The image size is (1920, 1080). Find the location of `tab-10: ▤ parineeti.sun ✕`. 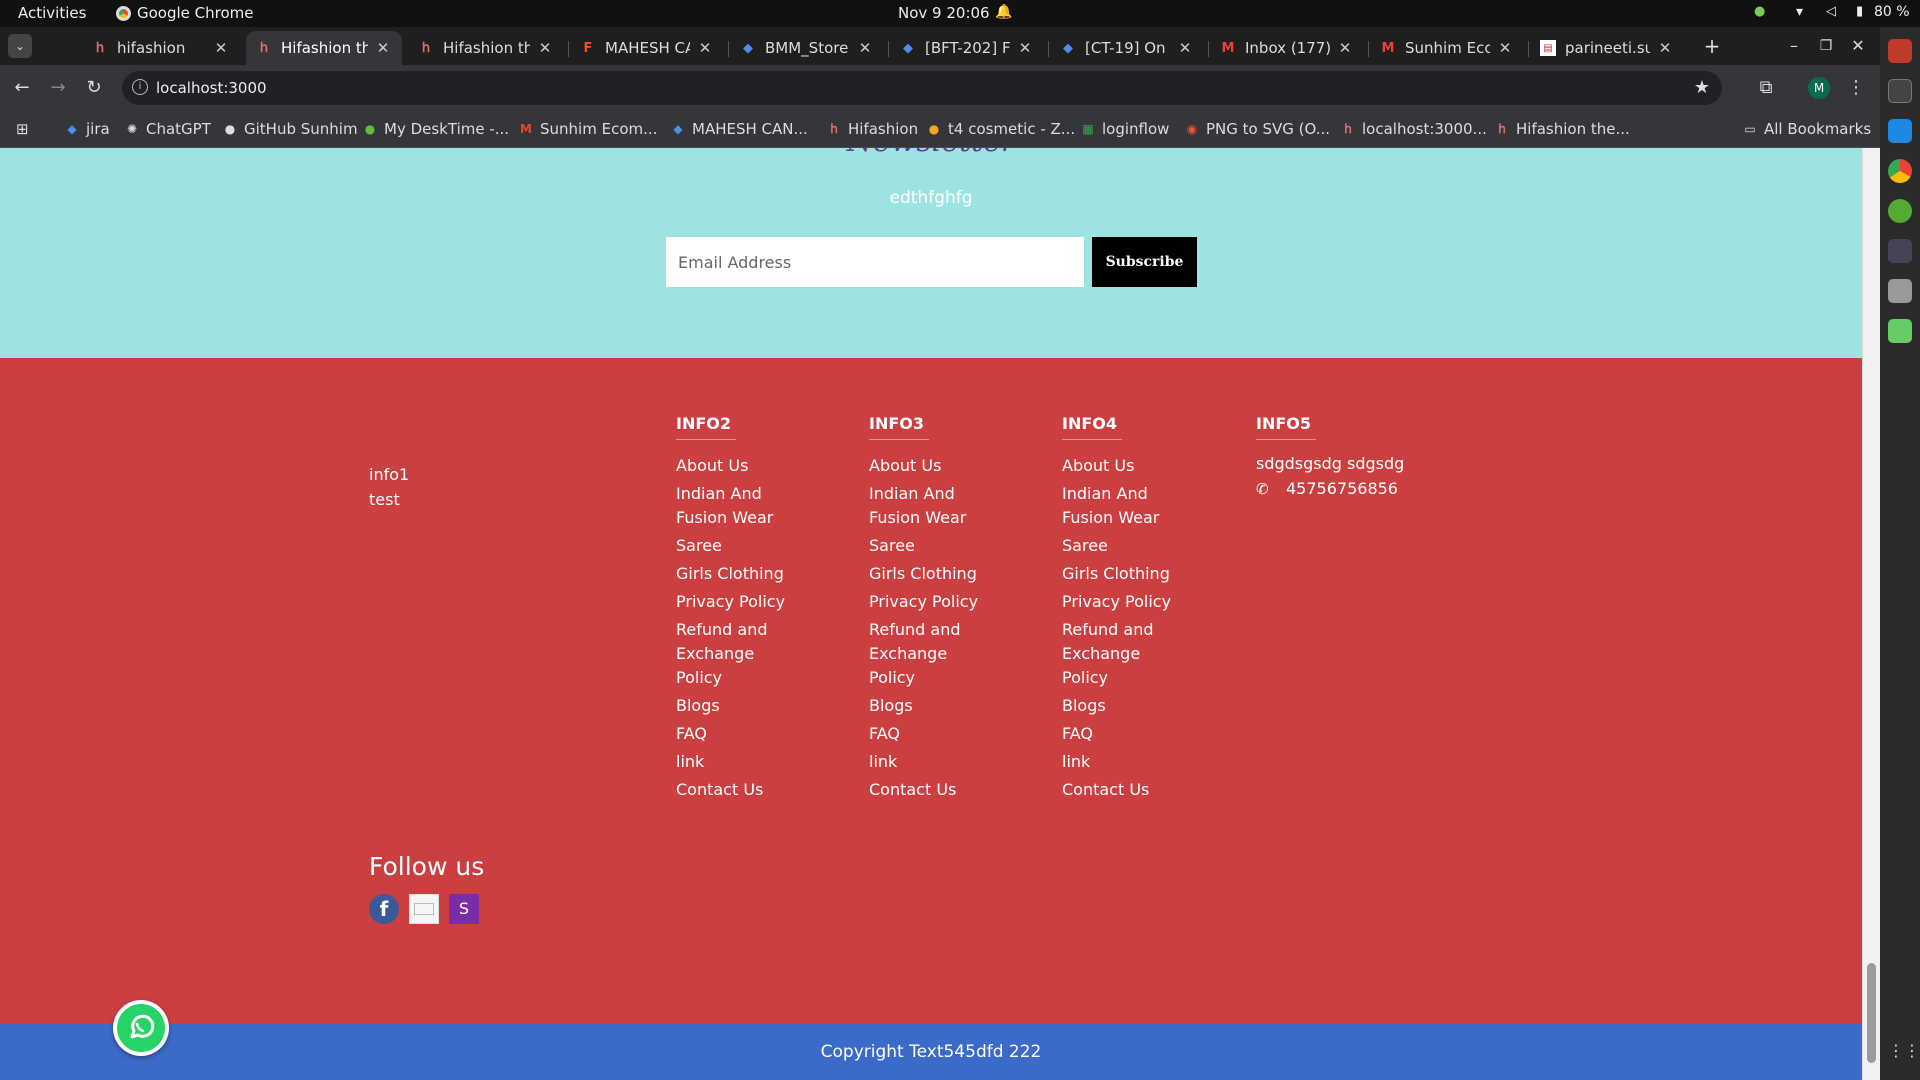

tab-10: ▤ parineeti.sun ✕ is located at coordinates (1607, 48).